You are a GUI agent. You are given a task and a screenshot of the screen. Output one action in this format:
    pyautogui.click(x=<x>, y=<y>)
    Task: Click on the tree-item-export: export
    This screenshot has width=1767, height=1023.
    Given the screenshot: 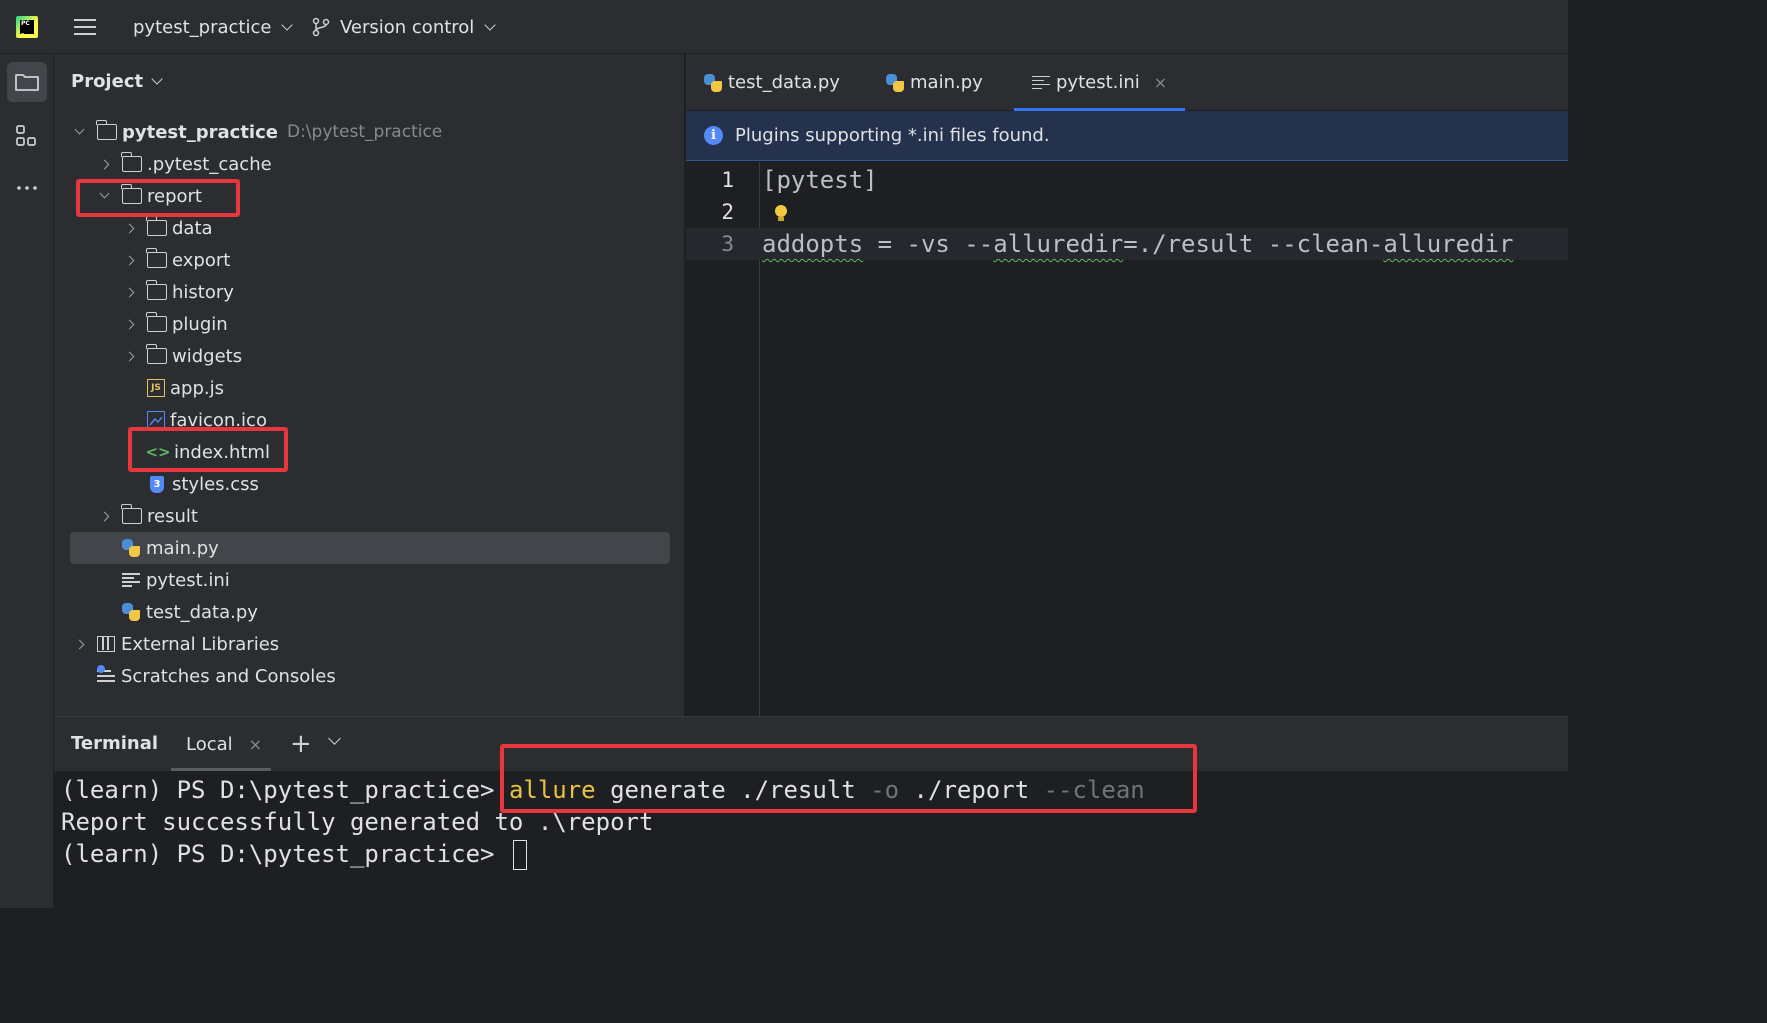 What is the action you would take?
    pyautogui.click(x=370, y=260)
    